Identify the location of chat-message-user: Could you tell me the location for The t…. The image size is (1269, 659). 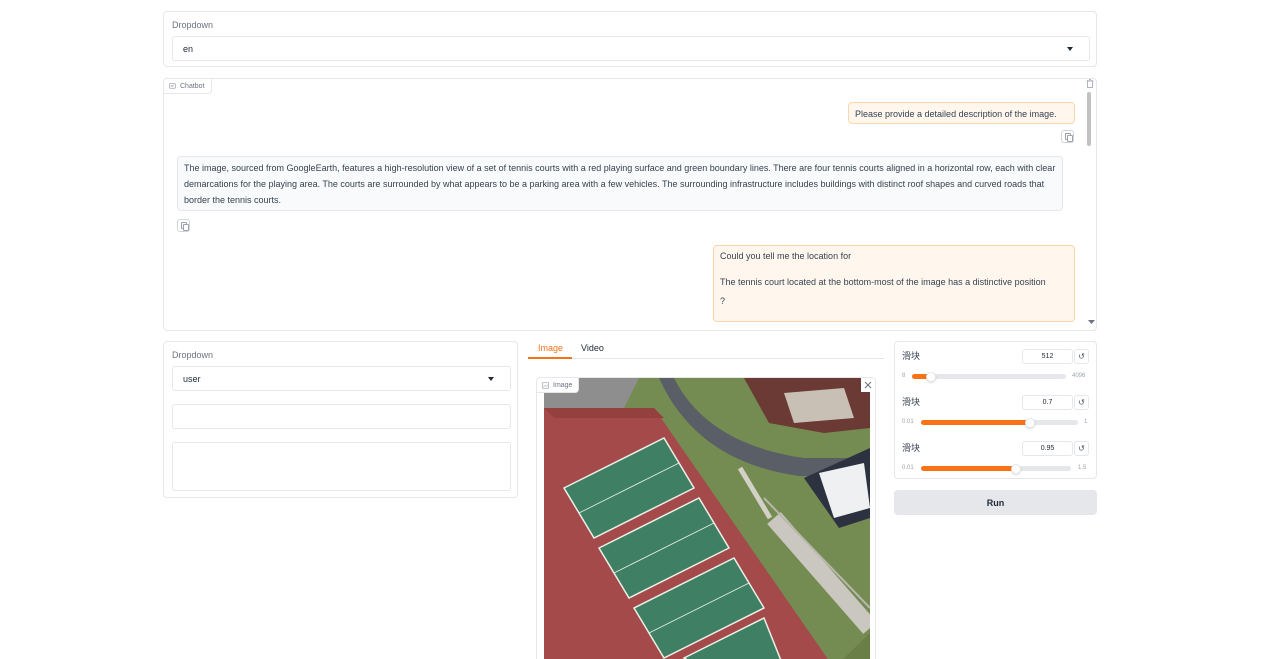
(894, 283).